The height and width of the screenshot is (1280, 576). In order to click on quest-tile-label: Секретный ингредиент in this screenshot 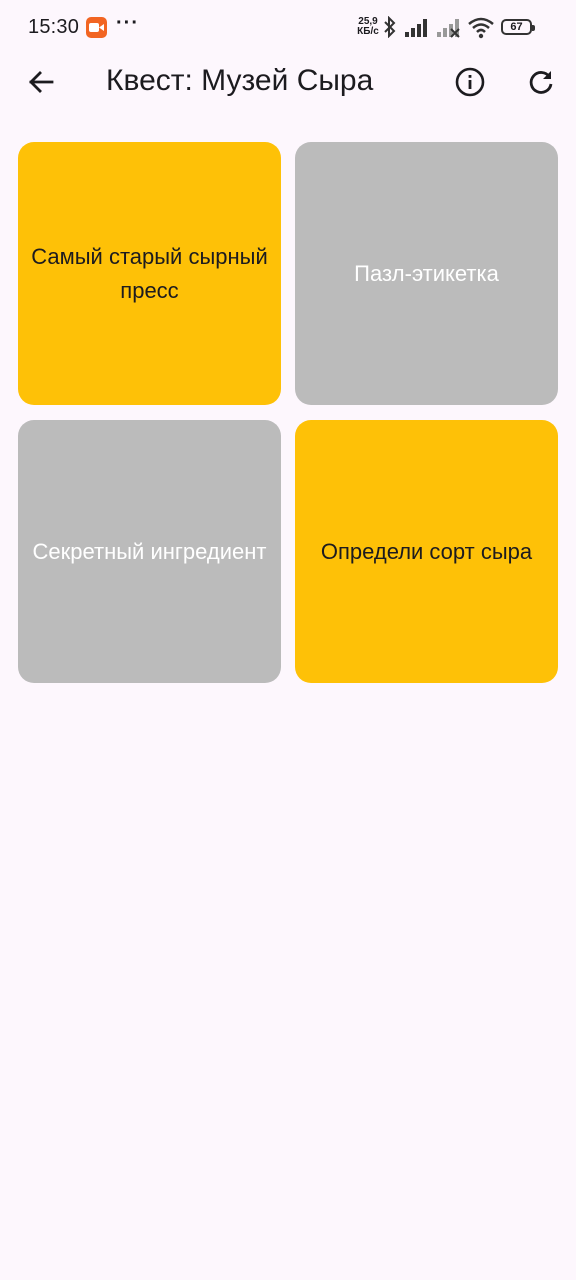, I will do `click(149, 551)`.